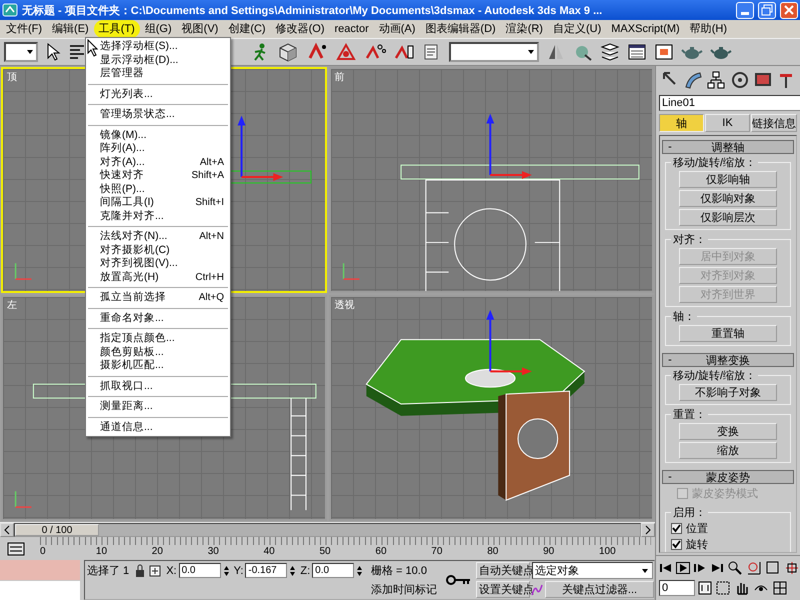  What do you see at coordinates (157, 551) in the screenshot?
I see `frame-number: 20` at bounding box center [157, 551].